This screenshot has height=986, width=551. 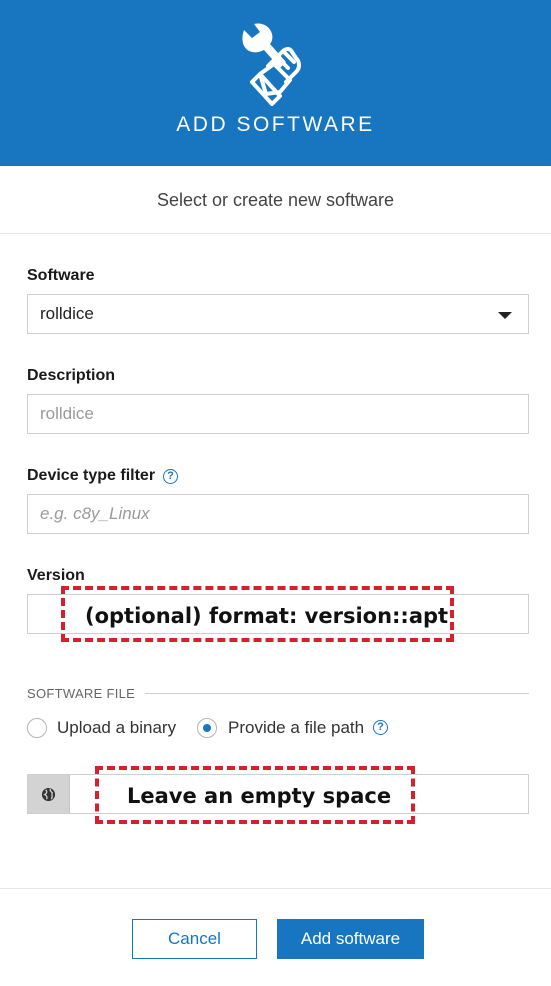 I want to click on device-type-filter-input: e.g. c8y_Linux, so click(x=278, y=514).